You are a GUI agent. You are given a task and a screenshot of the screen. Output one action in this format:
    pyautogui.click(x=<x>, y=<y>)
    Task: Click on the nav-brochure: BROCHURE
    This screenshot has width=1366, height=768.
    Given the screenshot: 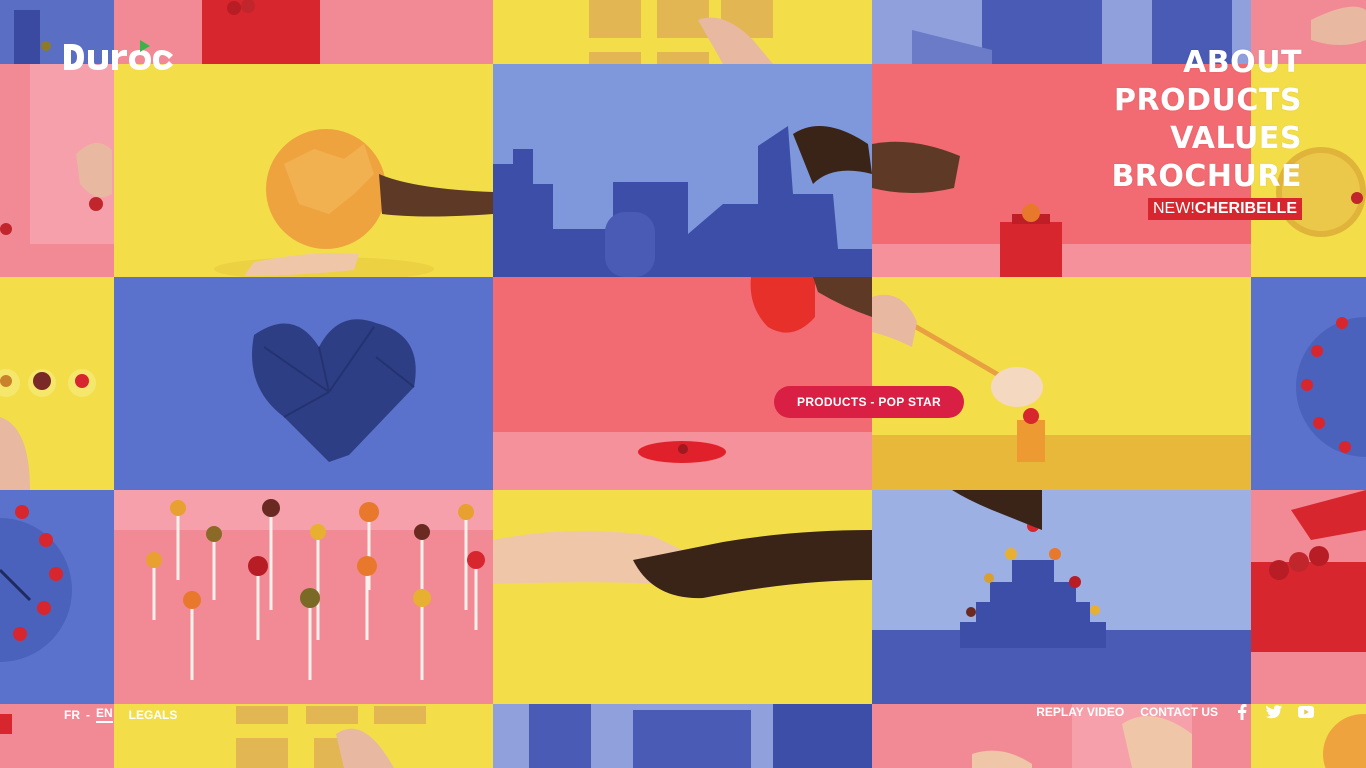 What is the action you would take?
    pyautogui.click(x=1206, y=177)
    